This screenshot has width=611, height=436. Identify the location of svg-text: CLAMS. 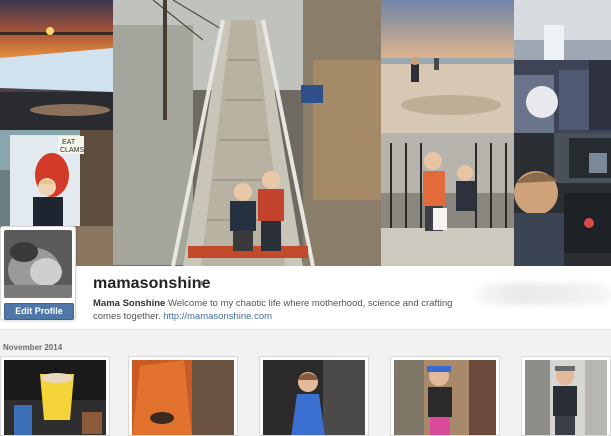
(72, 150).